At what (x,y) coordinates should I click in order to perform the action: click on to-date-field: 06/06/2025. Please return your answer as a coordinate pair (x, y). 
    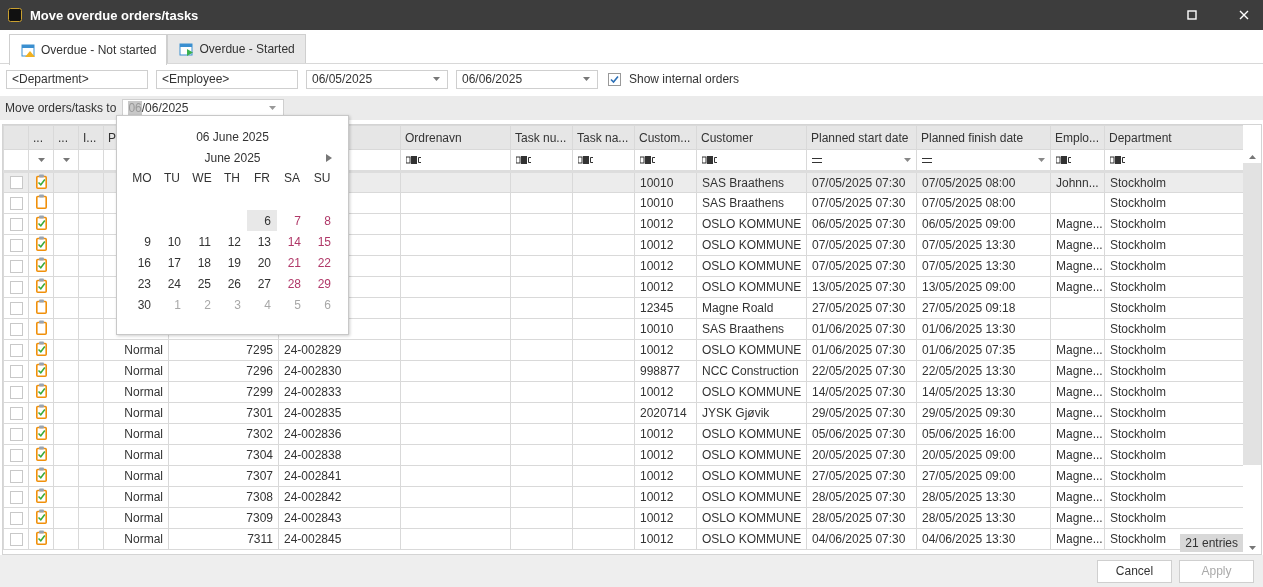
    Looking at the image, I should click on (527, 79).